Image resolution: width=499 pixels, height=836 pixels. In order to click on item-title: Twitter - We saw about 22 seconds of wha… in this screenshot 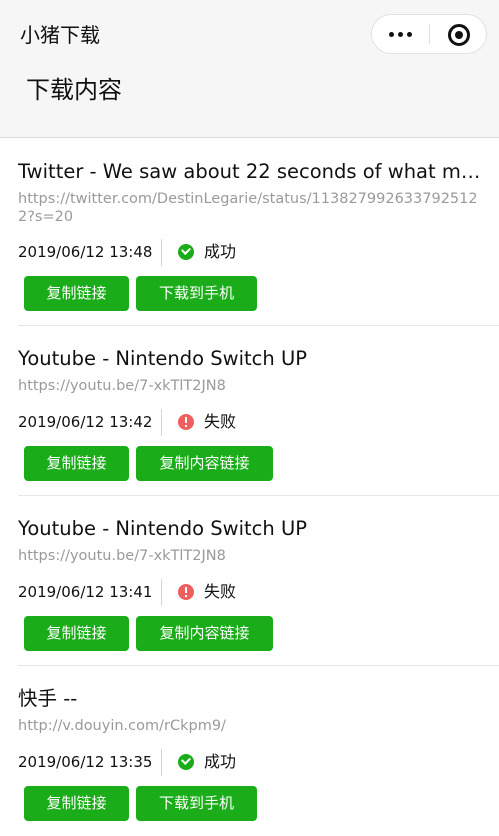, I will do `click(253, 171)`.